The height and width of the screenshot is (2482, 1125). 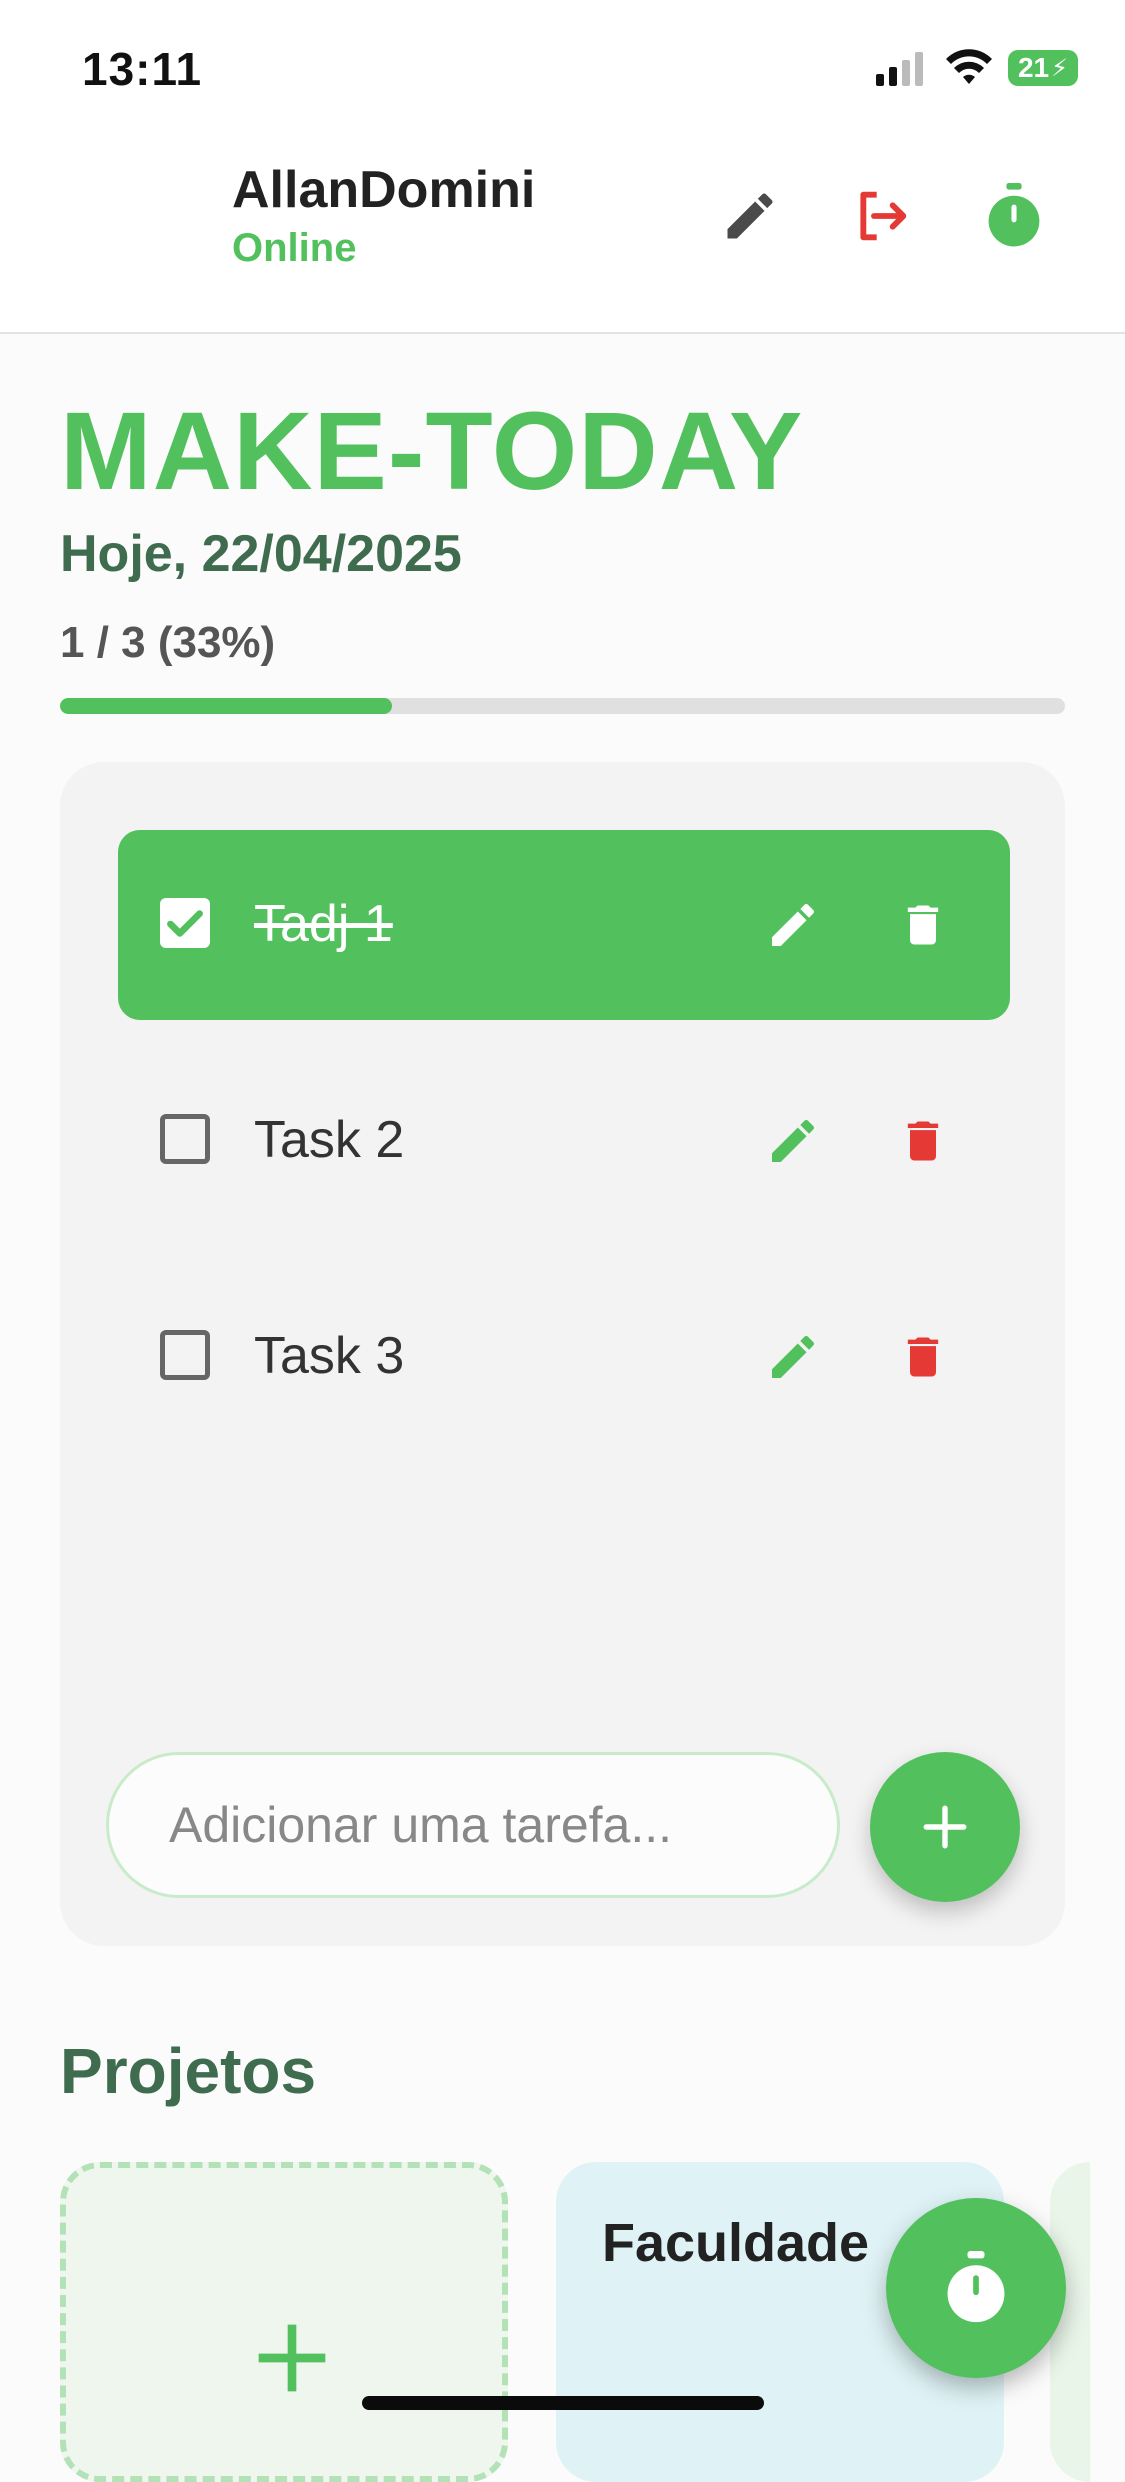 I want to click on progress-bar-fill, so click(x=226, y=706).